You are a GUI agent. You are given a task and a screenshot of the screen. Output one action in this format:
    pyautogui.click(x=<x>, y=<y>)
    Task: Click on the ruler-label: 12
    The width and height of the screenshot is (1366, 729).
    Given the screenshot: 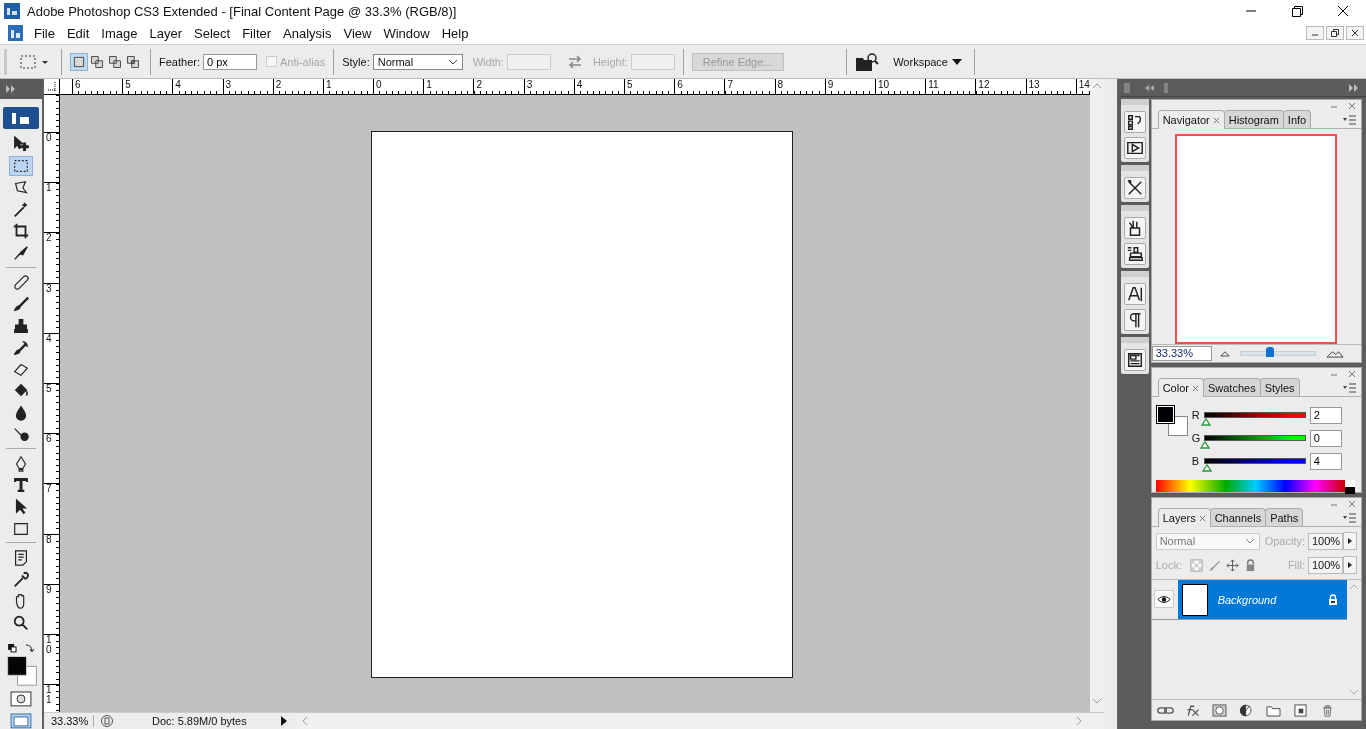 What is the action you would take?
    pyautogui.click(x=984, y=84)
    